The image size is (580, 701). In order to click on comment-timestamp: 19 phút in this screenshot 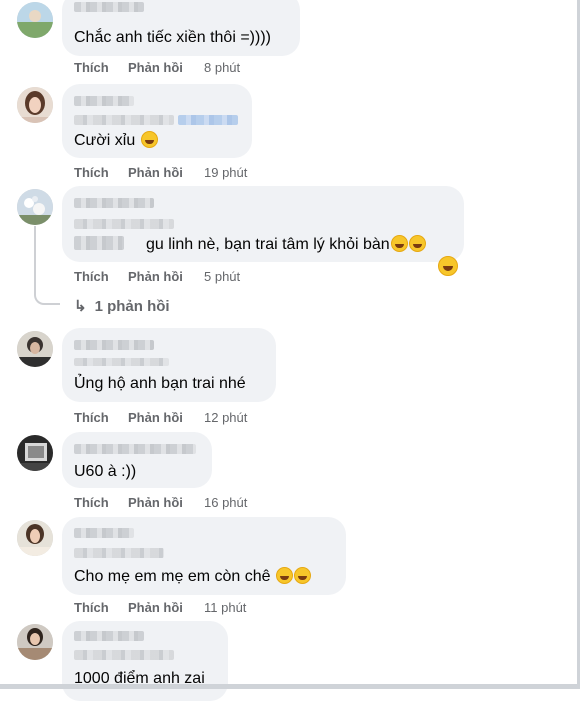, I will do `click(225, 173)`.